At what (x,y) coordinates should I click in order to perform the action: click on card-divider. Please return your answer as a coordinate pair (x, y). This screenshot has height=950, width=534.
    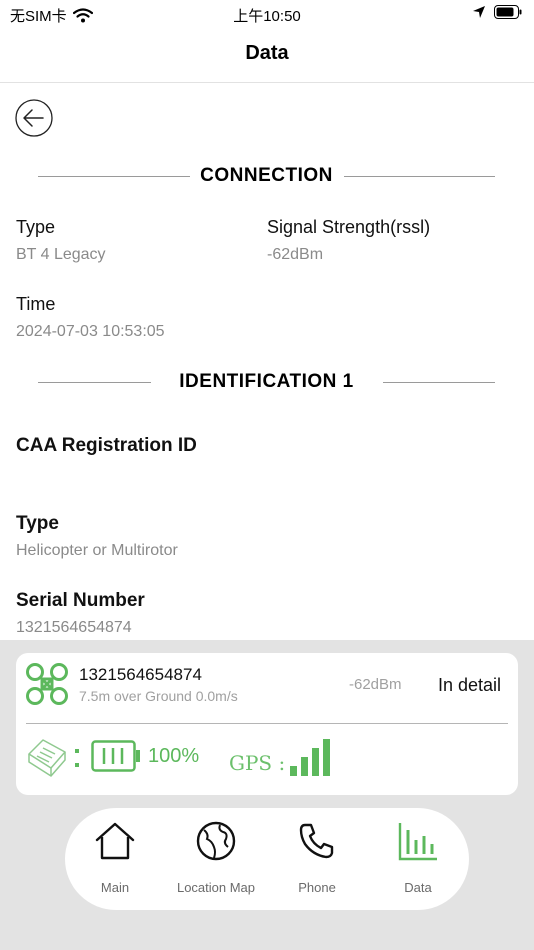
    Looking at the image, I should click on (267, 723).